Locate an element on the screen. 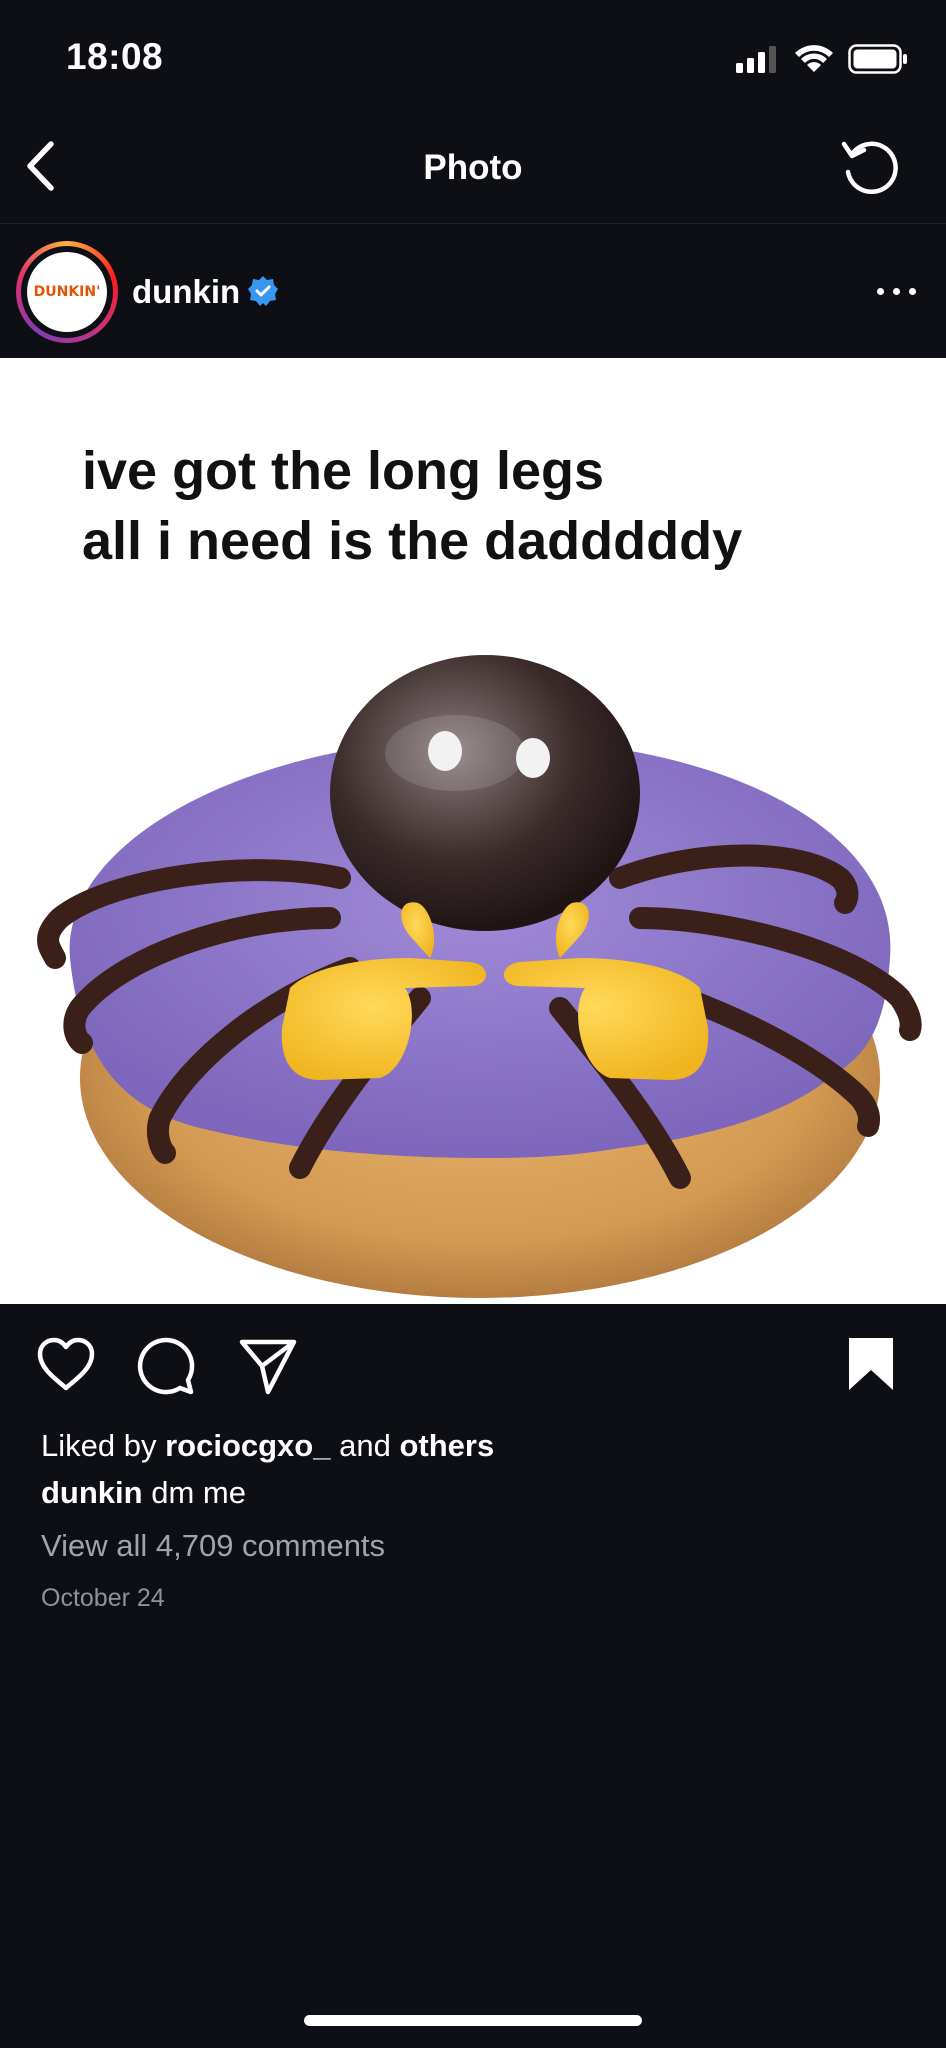  verified-badge-icon is located at coordinates (263, 291).